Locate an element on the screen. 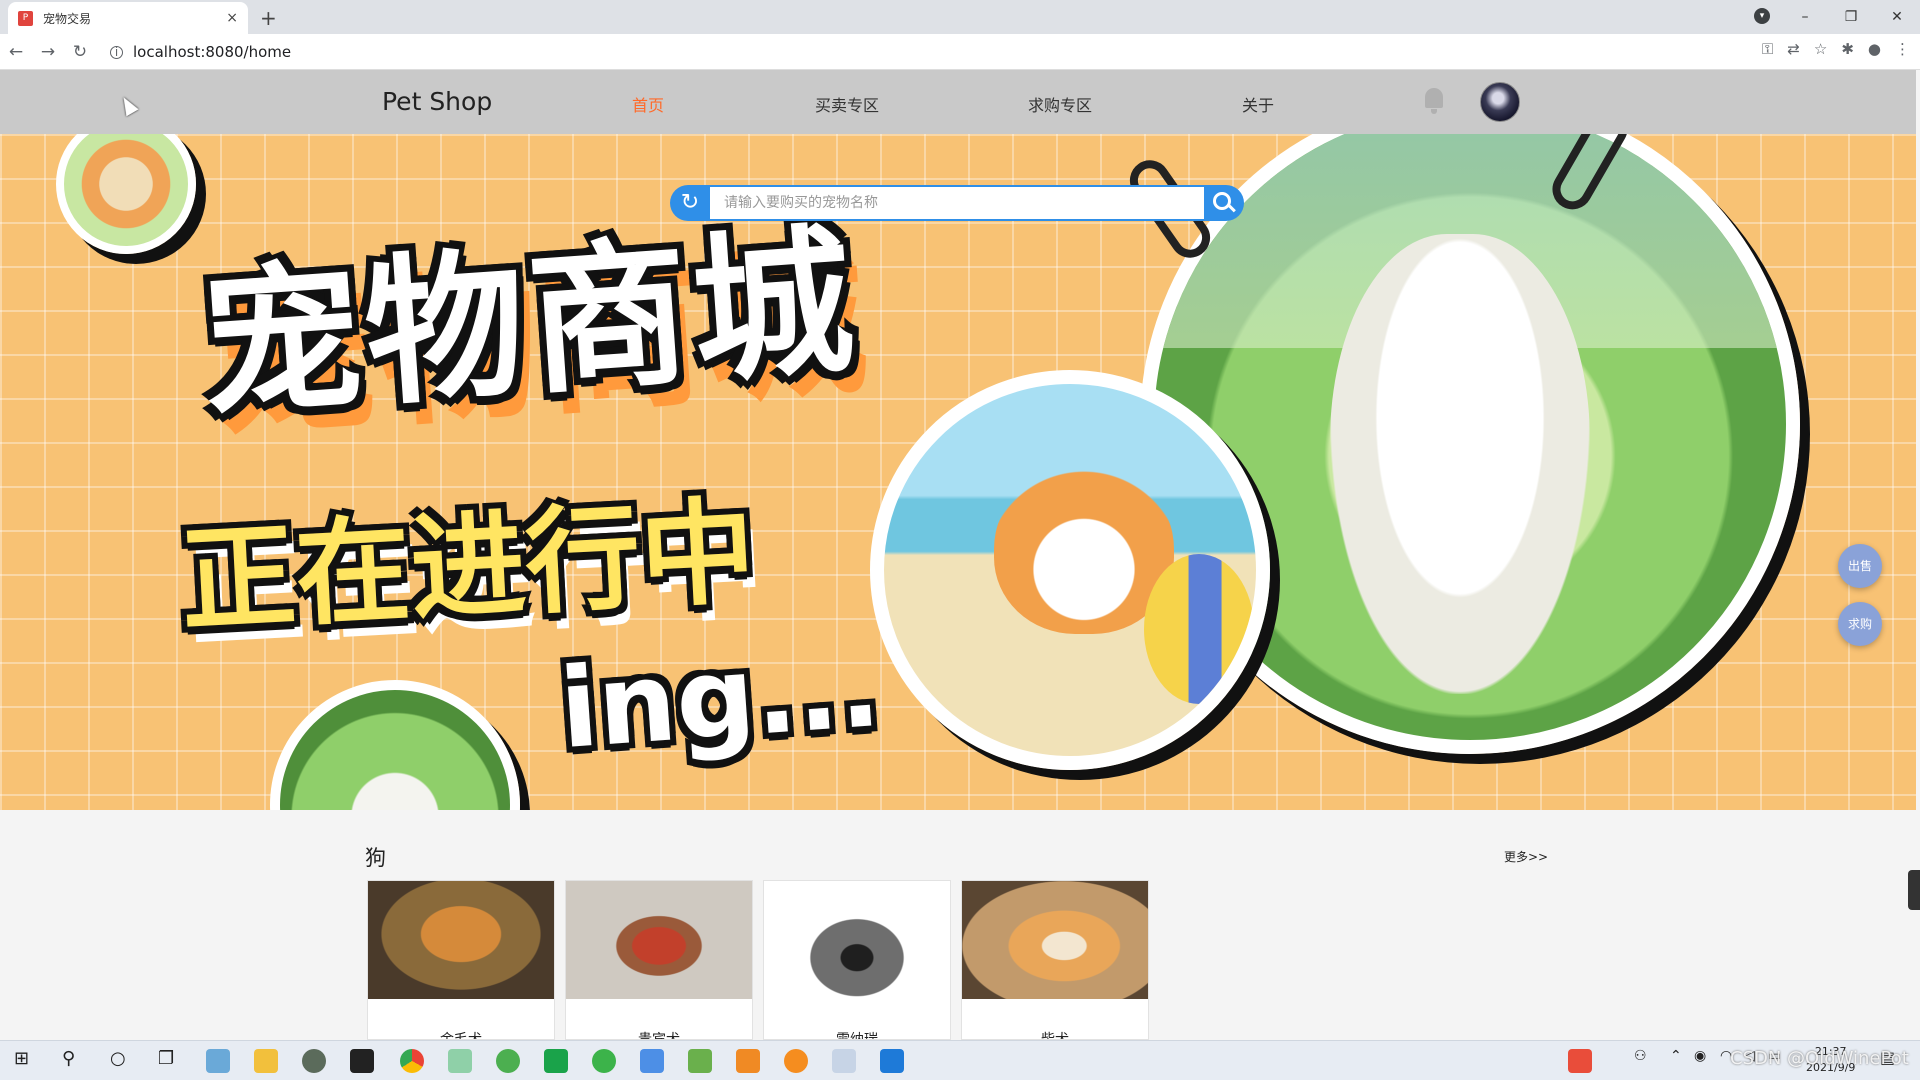 The width and height of the screenshot is (1920, 1080). watermark: CSDN @OldWinePot is located at coordinates (1819, 1058).